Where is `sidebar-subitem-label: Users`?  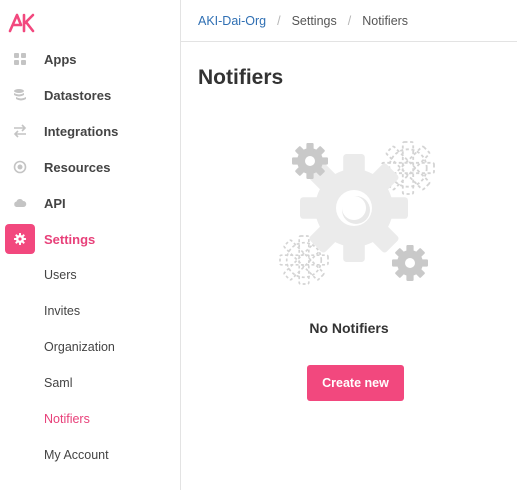
sidebar-subitem-label: Users is located at coordinates (60, 275).